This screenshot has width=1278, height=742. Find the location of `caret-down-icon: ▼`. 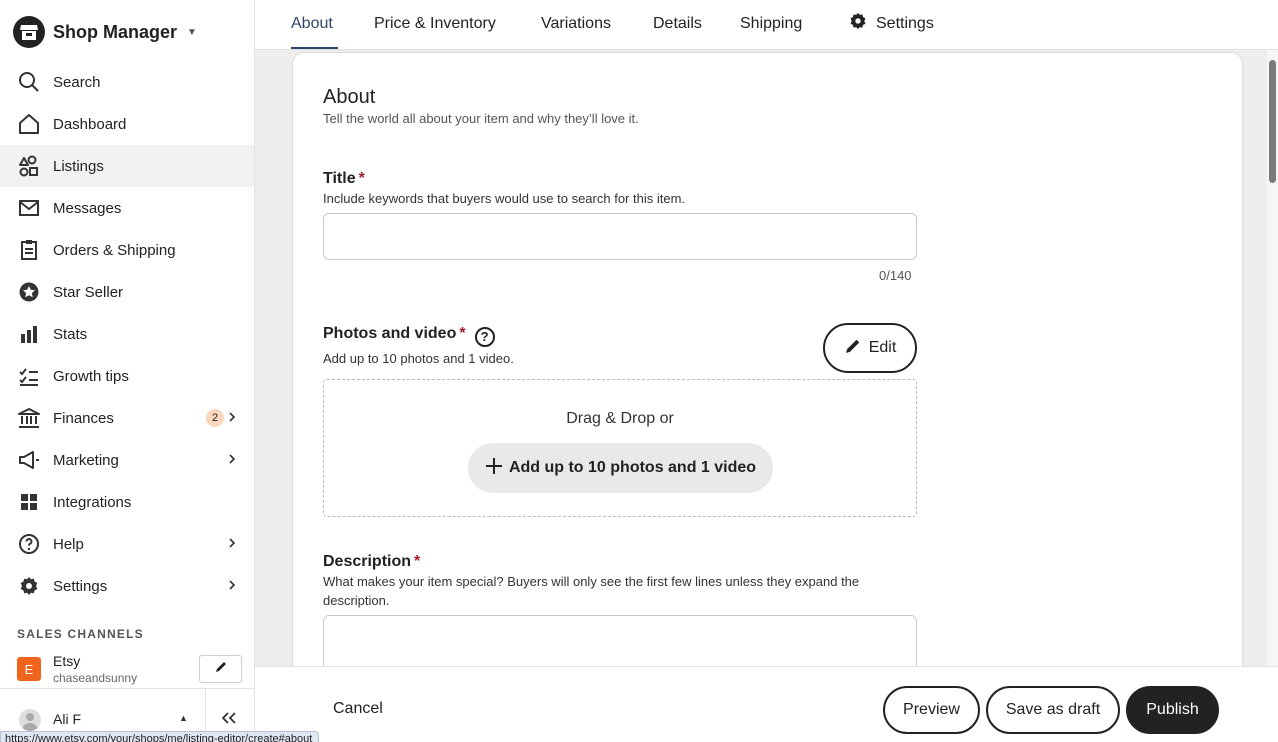

caret-down-icon: ▼ is located at coordinates (192, 32).